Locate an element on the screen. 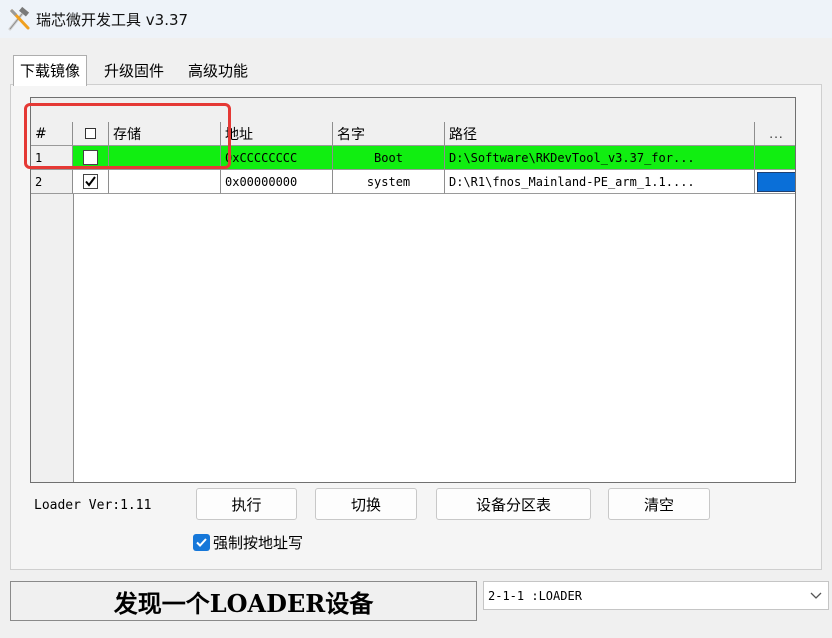  table-top-strip is located at coordinates (413, 110).